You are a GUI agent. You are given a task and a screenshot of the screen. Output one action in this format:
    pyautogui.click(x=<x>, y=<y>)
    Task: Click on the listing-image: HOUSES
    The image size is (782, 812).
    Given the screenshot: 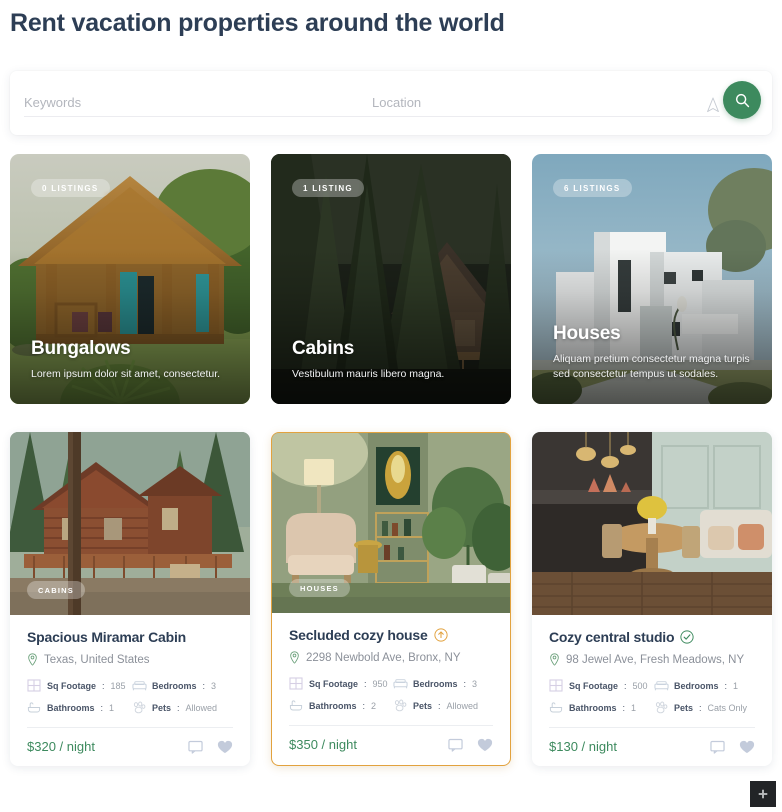 What is the action you would take?
    pyautogui.click(x=391, y=523)
    